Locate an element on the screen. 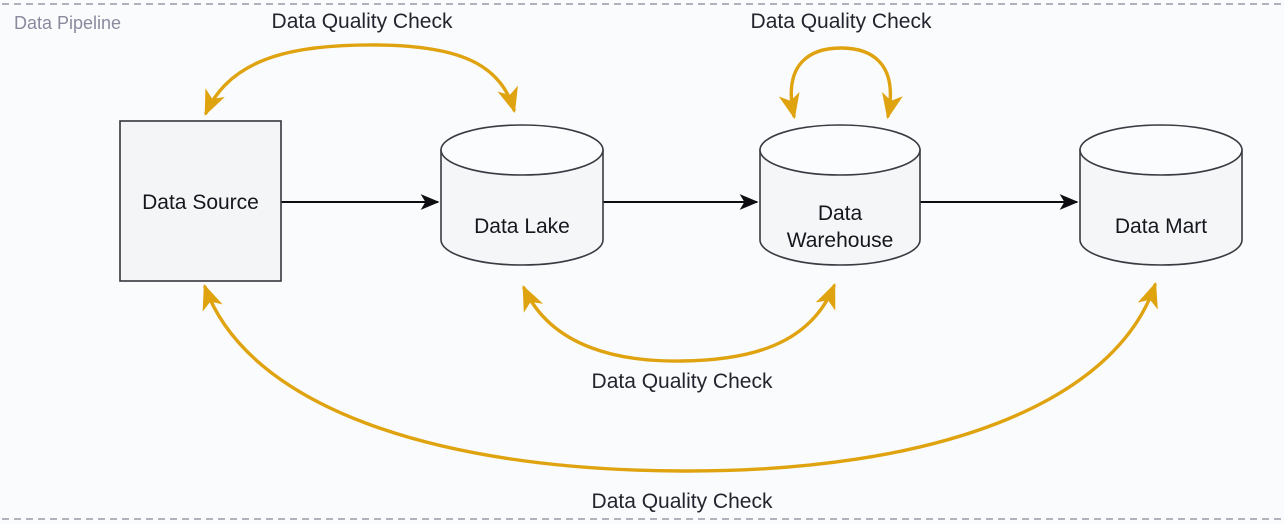 The height and width of the screenshot is (524, 1284). qc-label-top-left: Data Quality Check is located at coordinates (362, 21).